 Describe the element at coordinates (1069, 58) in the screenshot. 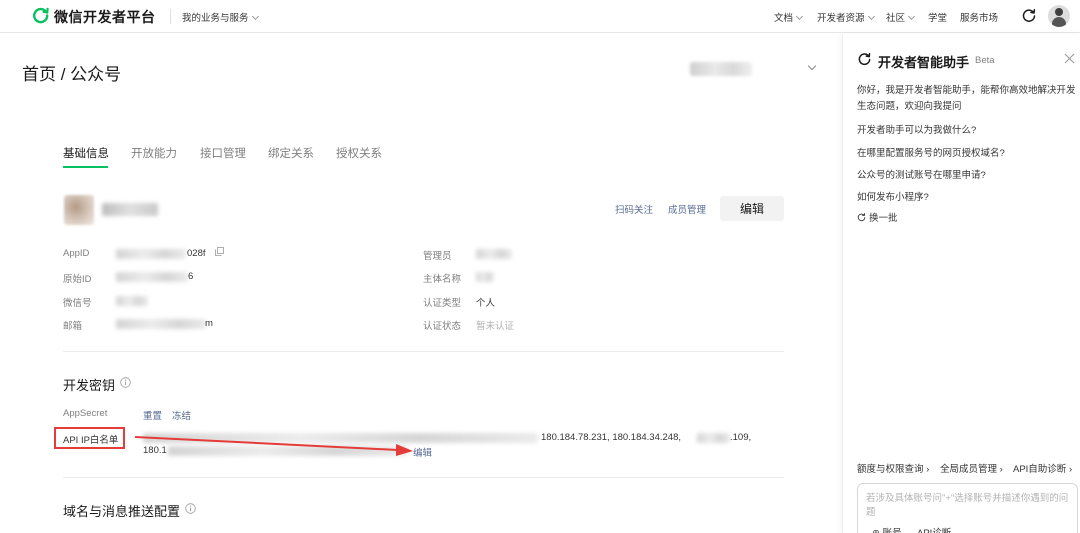

I see `close-icon` at that location.